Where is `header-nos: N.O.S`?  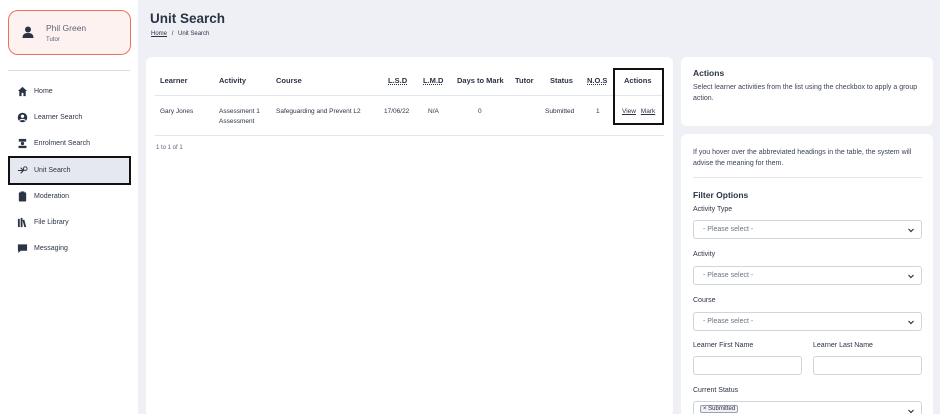 header-nos: N.O.S is located at coordinates (597, 80).